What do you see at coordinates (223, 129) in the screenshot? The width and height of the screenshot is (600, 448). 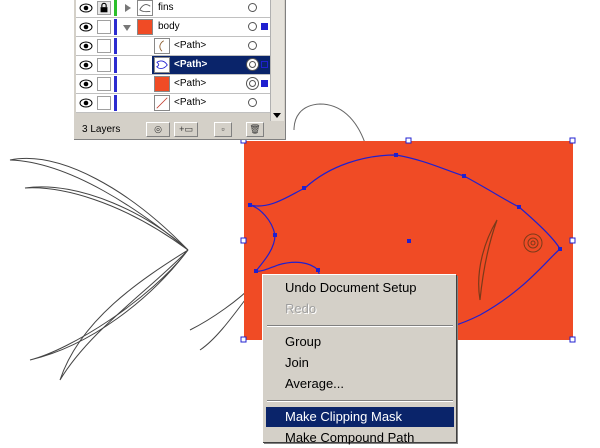 I see `new-layer-button: ▫` at bounding box center [223, 129].